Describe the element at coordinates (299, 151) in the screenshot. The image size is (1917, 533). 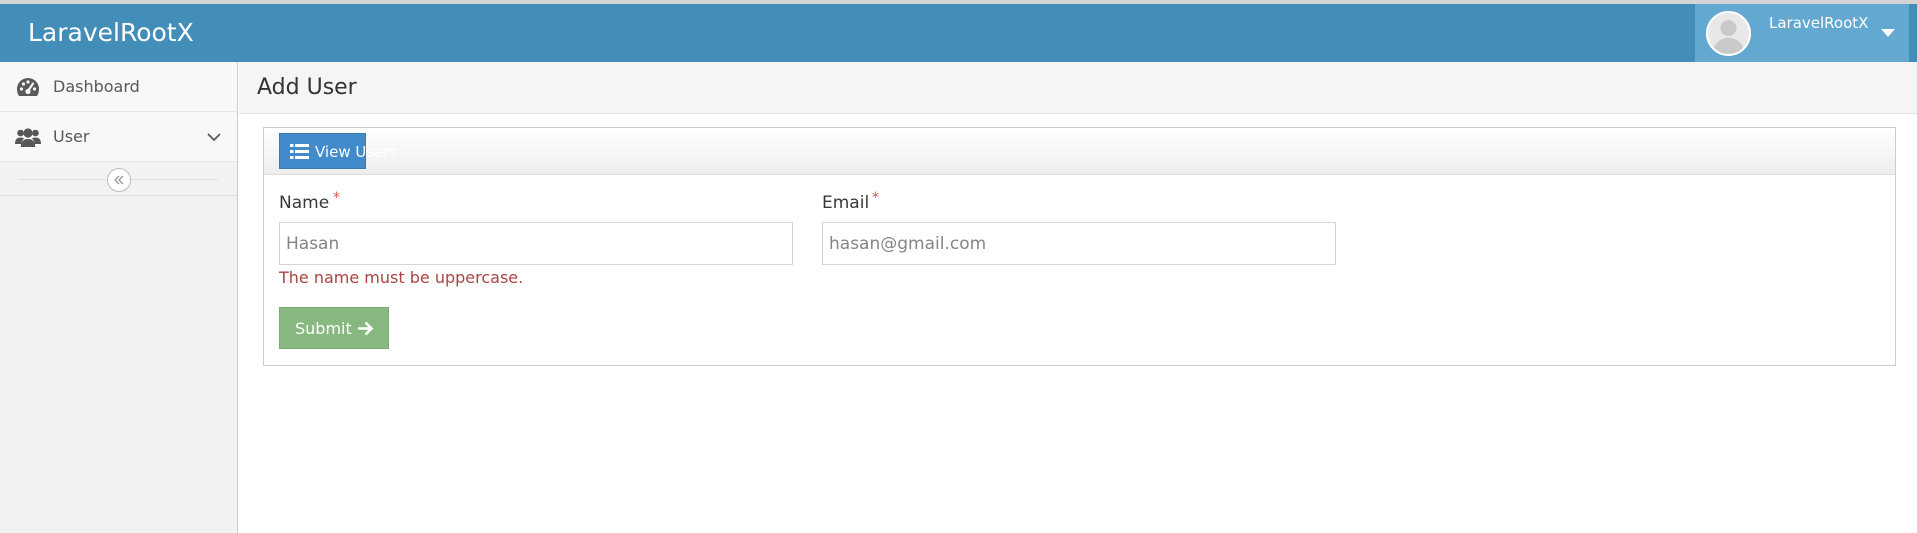
I see `list-icon` at that location.